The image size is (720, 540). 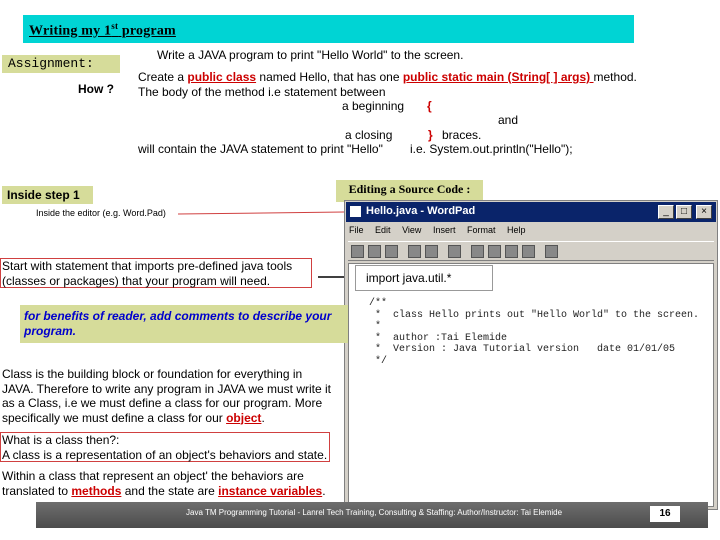 What do you see at coordinates (531, 212) in the screenshot?
I see `wordpad-titlebar: Hello.java - WordPad _ □ ×` at bounding box center [531, 212].